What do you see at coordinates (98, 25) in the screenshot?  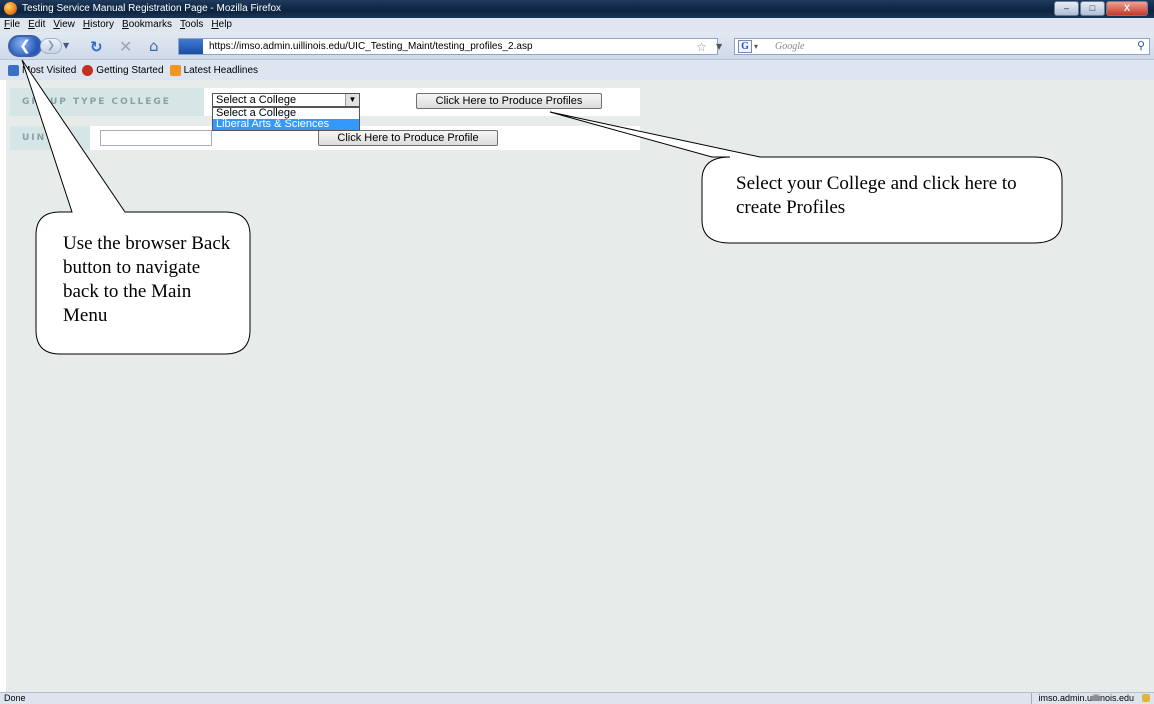 I see `menu-history: History` at bounding box center [98, 25].